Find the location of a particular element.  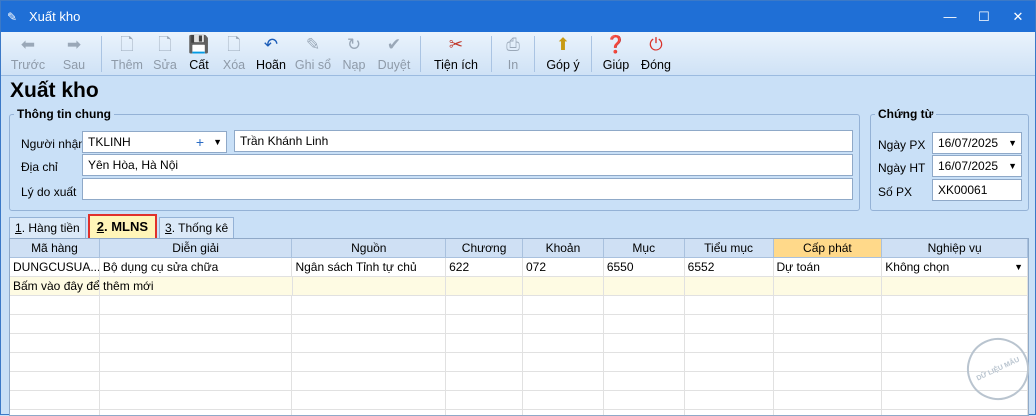

printer-icon: ⎙ is located at coordinates (513, 44).